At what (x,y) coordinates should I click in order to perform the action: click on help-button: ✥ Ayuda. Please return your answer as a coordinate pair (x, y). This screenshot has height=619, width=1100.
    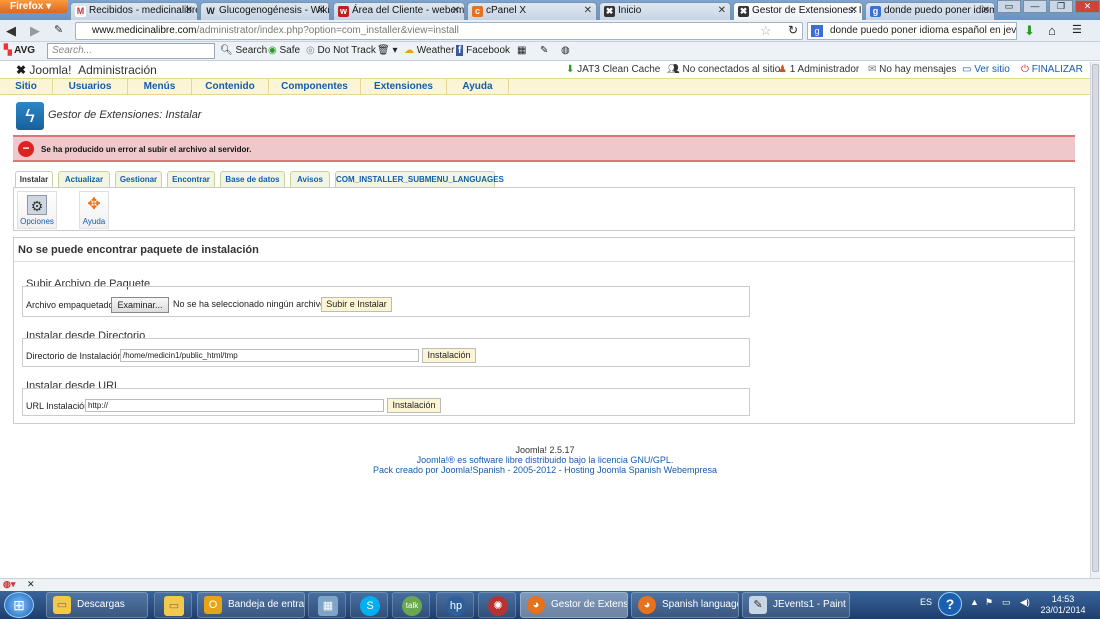
    Looking at the image, I should click on (94, 210).